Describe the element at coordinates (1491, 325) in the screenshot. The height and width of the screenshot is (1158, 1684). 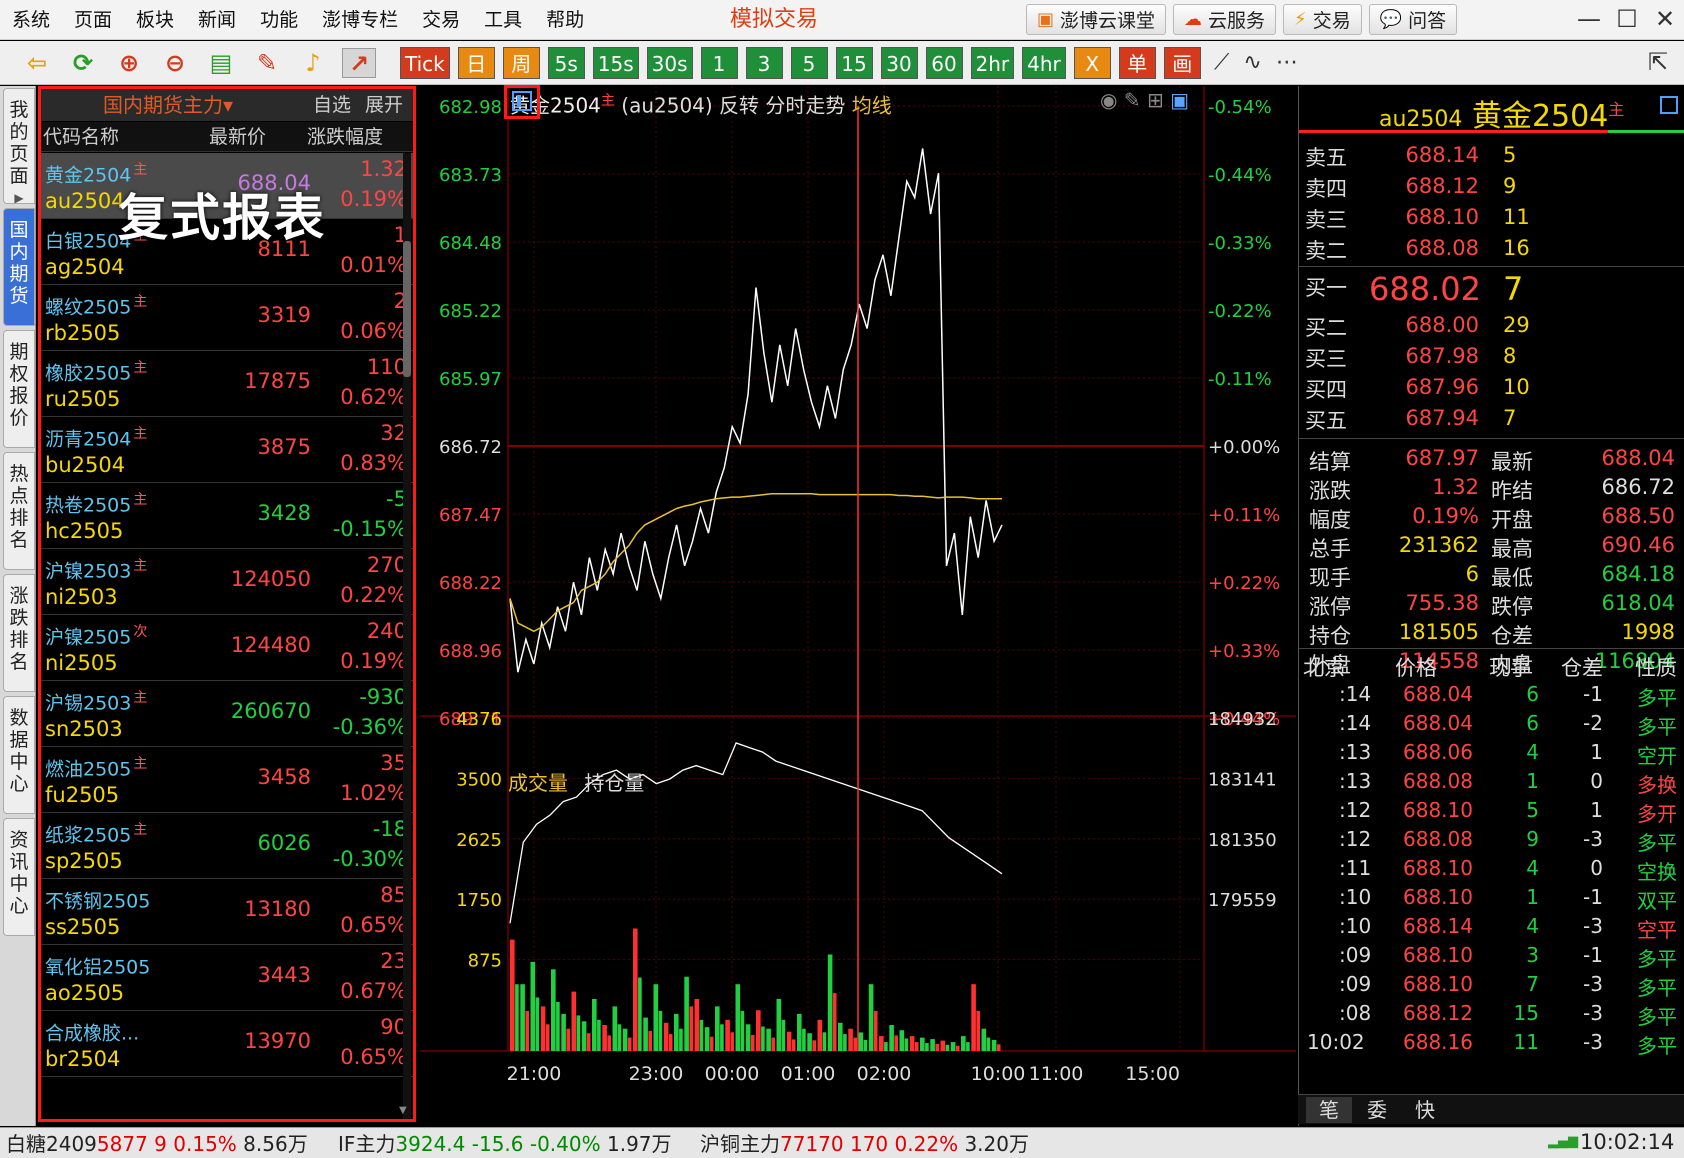
I see `bid-row: 买二 688.00 29` at that location.